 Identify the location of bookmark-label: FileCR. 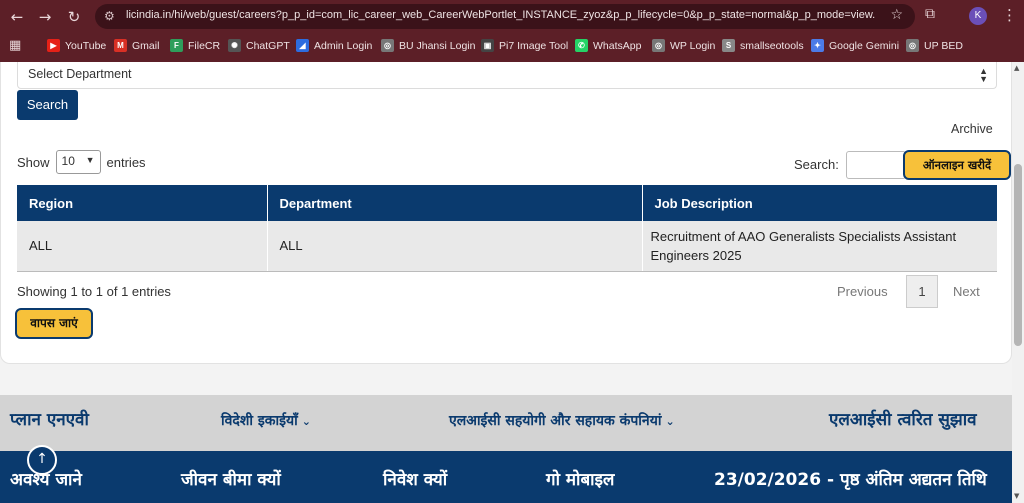
(204, 45).